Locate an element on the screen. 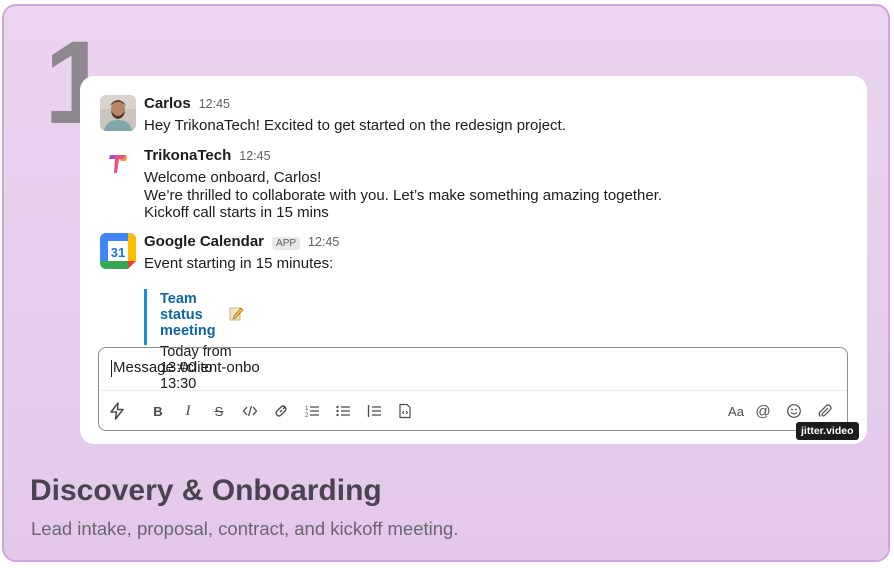 The width and height of the screenshot is (894, 568). attach-icon is located at coordinates (825, 411).